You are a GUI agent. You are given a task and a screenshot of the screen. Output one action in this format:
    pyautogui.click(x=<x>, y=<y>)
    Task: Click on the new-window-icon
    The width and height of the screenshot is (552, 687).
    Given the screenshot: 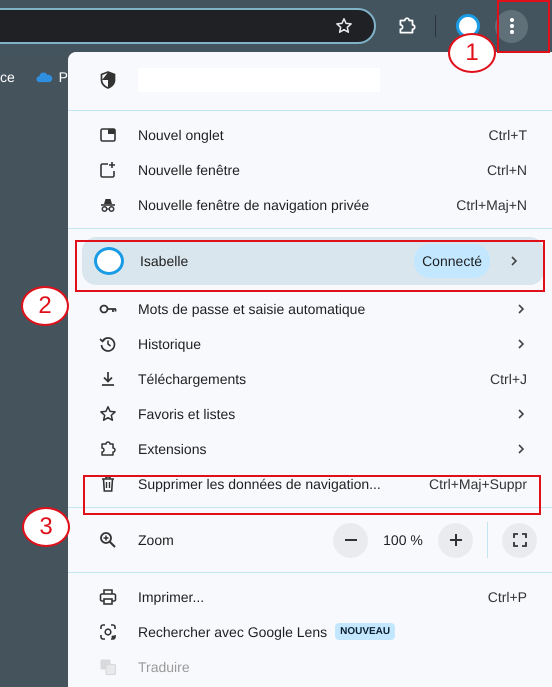 What is the action you would take?
    pyautogui.click(x=108, y=170)
    